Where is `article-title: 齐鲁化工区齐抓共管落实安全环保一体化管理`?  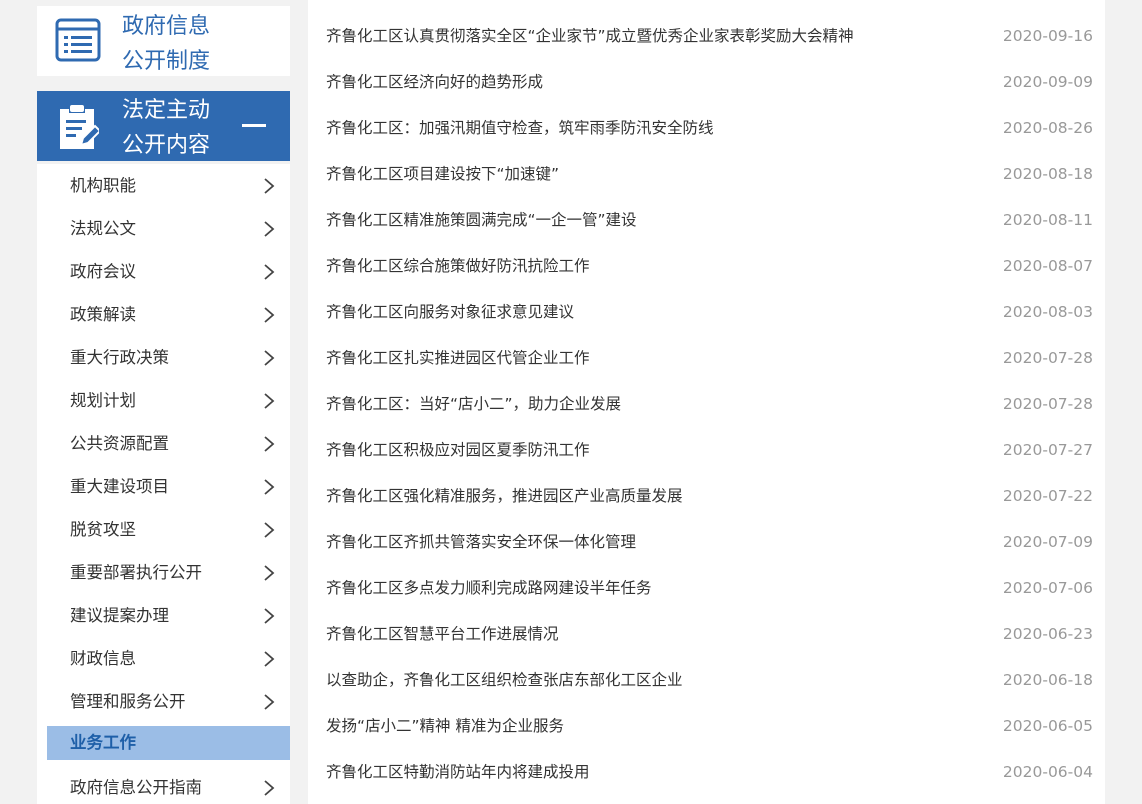
article-title: 齐鲁化工区齐抓共管落实安全环保一体化管理 is located at coordinates (481, 542).